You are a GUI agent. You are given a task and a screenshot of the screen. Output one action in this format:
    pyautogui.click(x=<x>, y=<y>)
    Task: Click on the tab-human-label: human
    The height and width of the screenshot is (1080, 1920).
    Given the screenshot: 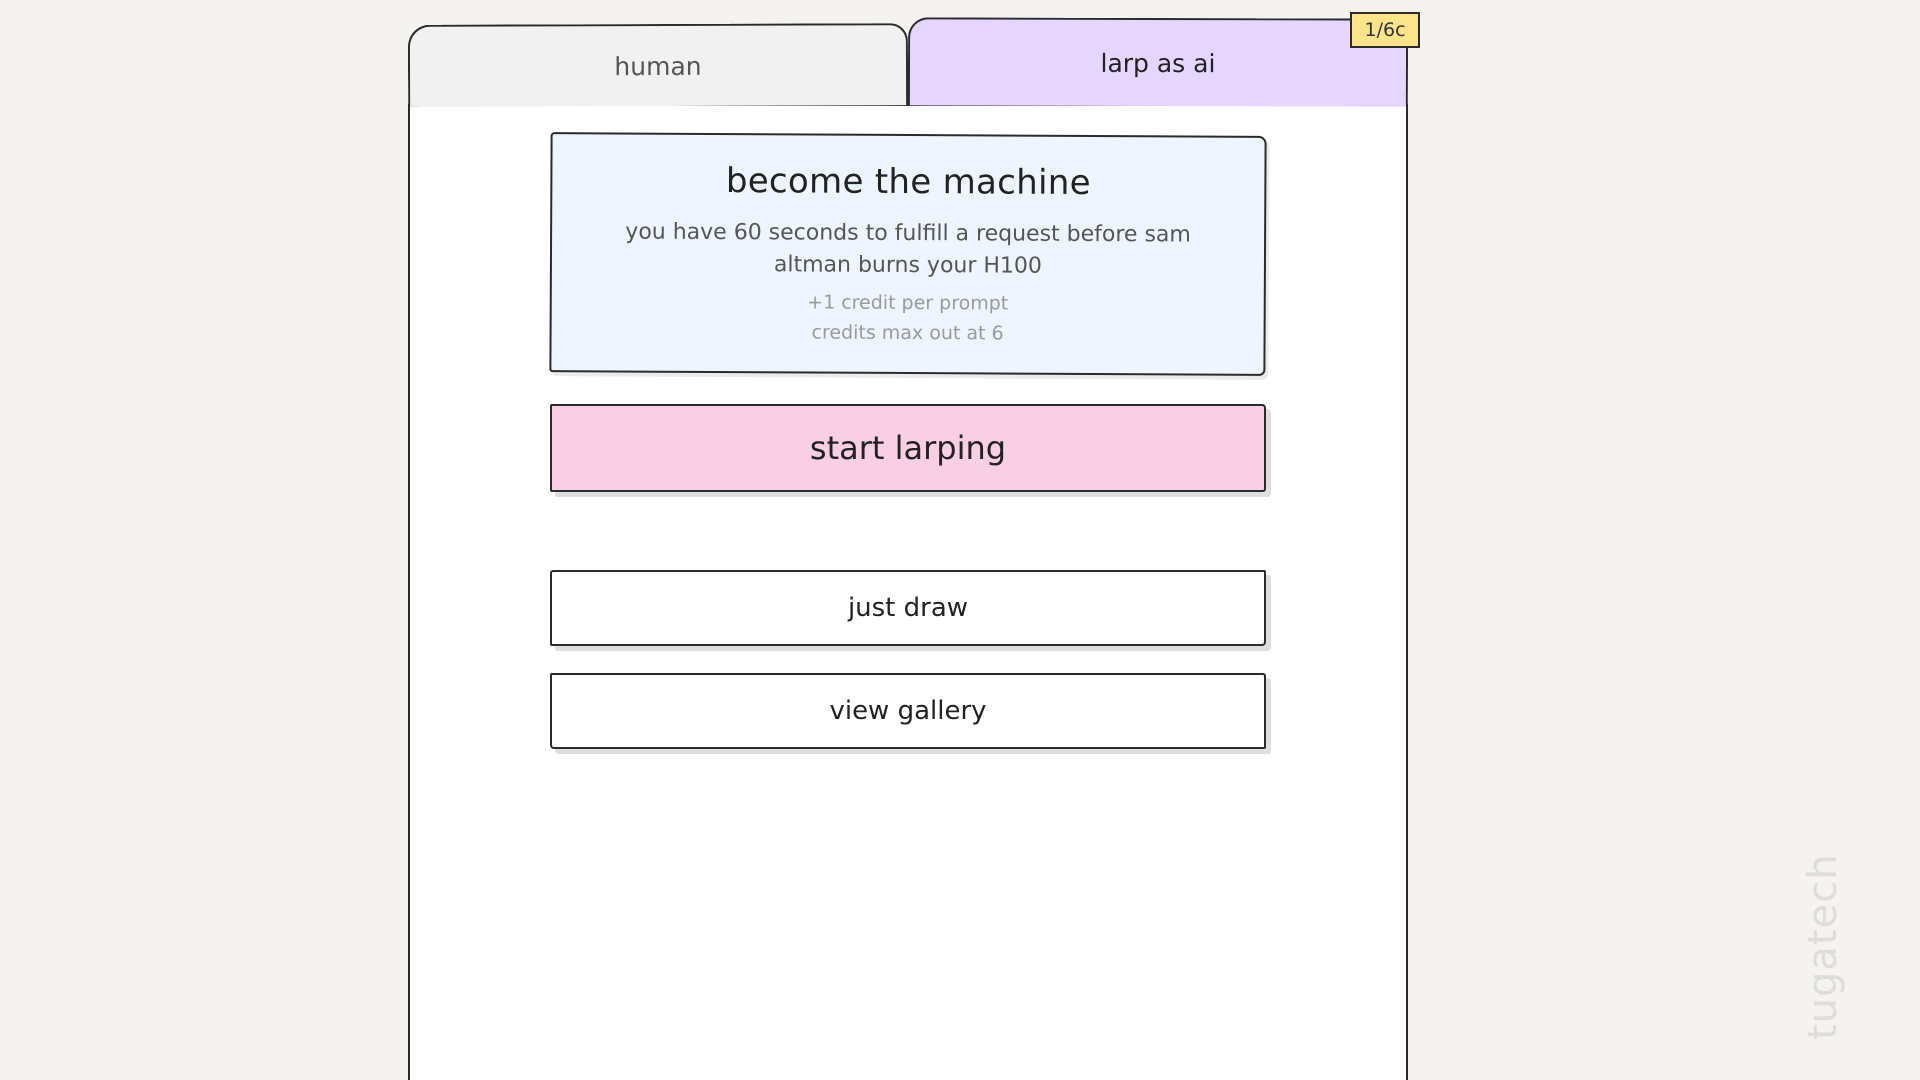 What is the action you would take?
    pyautogui.click(x=658, y=66)
    